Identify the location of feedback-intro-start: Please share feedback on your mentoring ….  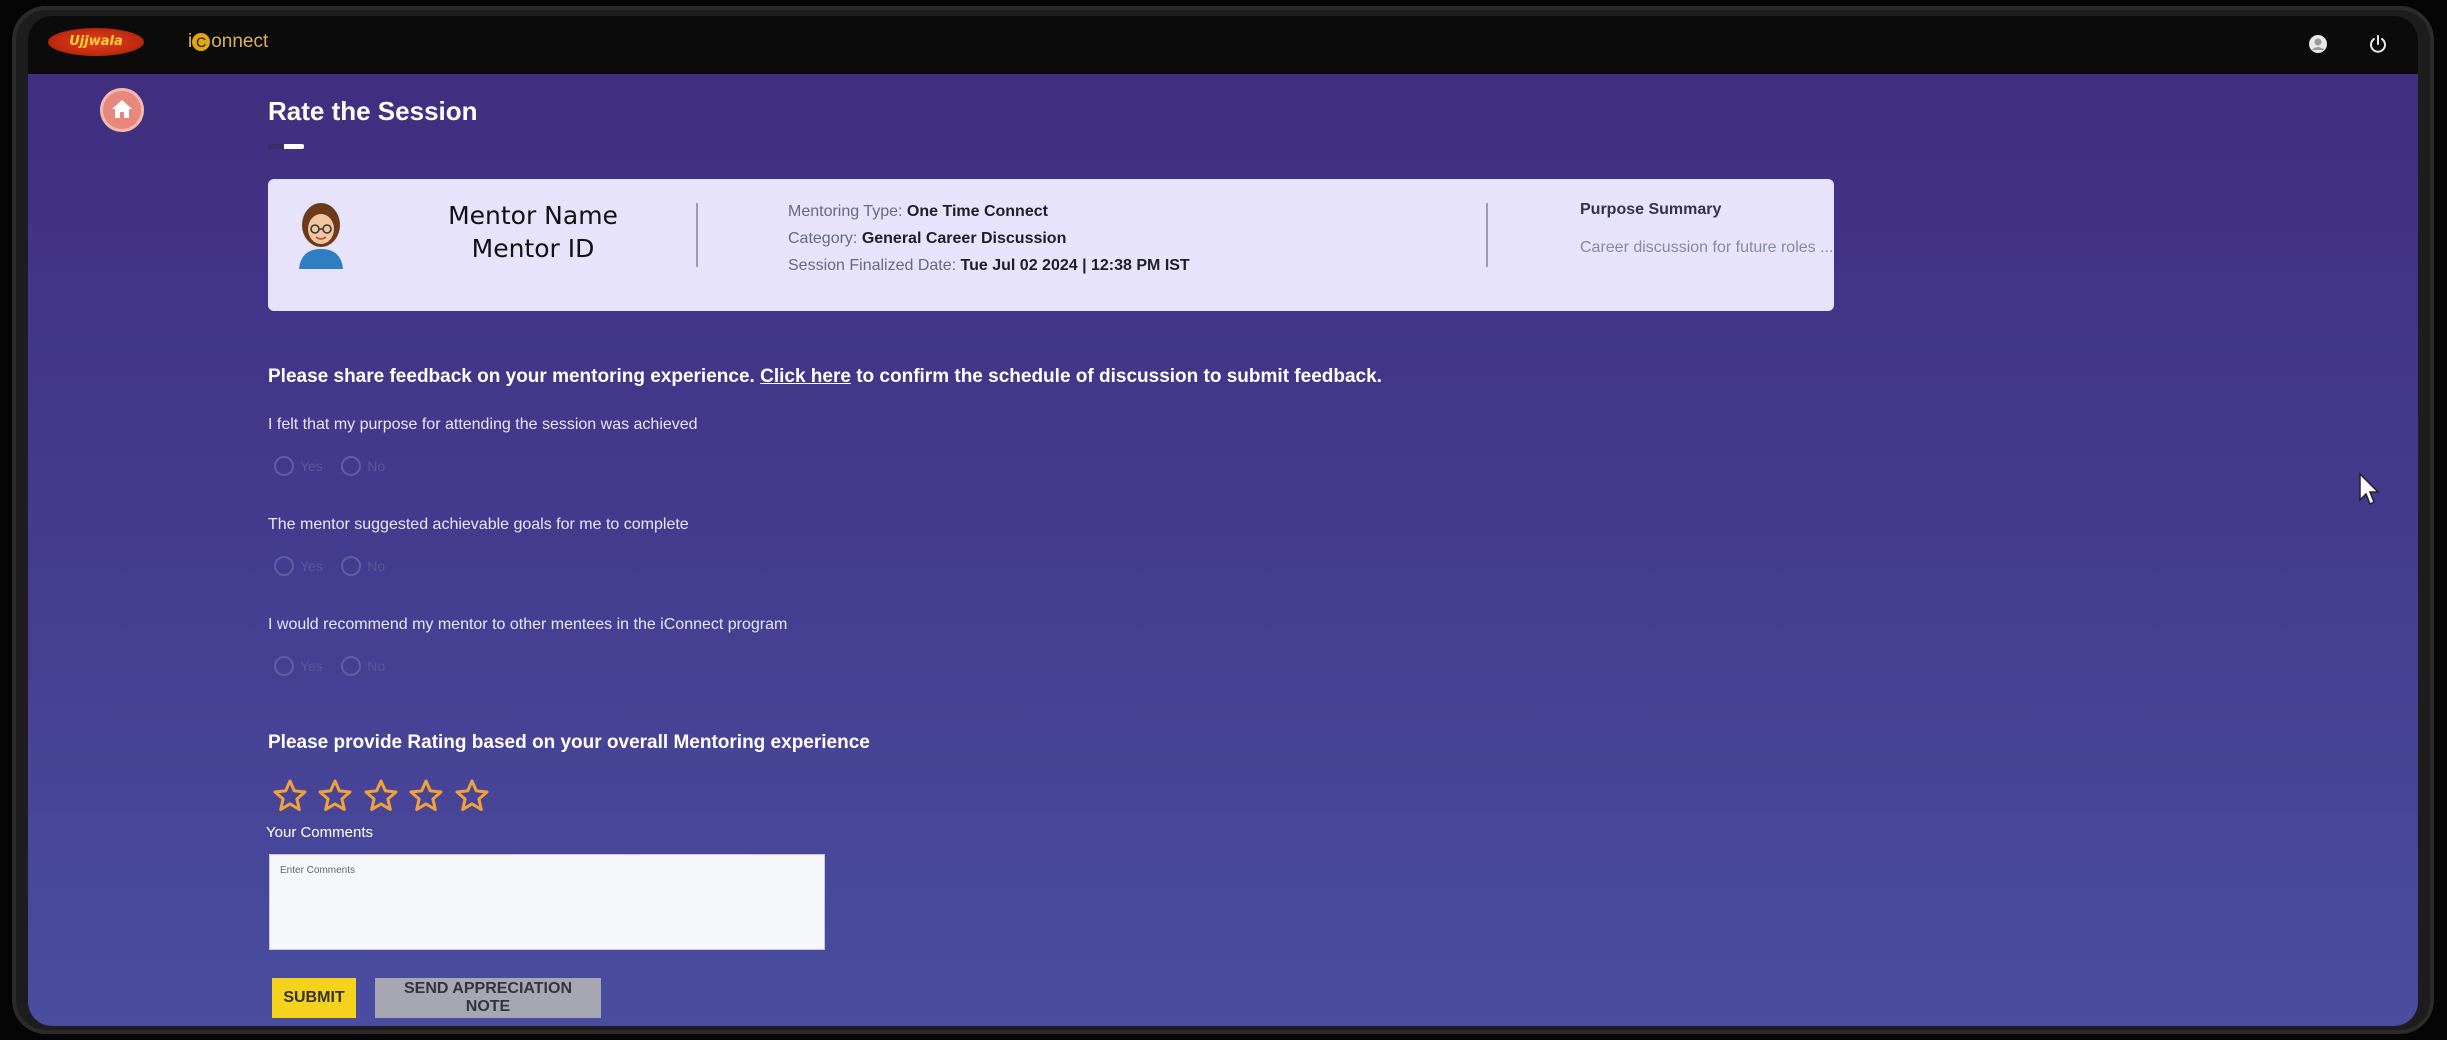
(514, 376).